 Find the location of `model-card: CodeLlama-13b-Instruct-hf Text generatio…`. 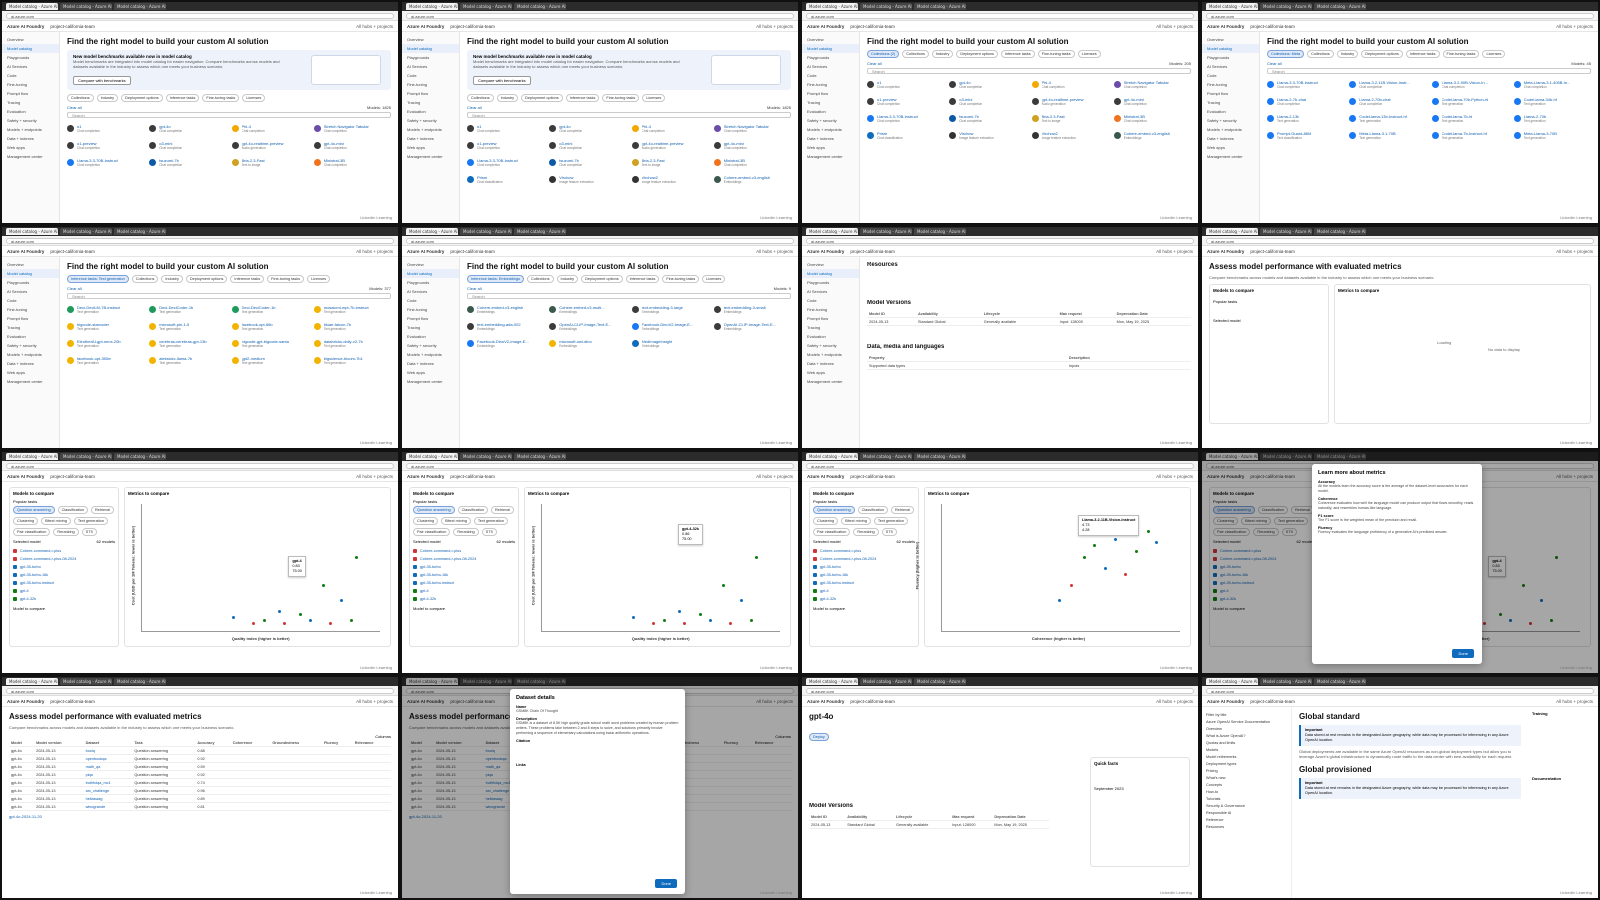

model-card: CodeLlama-13b-Instruct-hf Text generatio… is located at coordinates (1387, 118).